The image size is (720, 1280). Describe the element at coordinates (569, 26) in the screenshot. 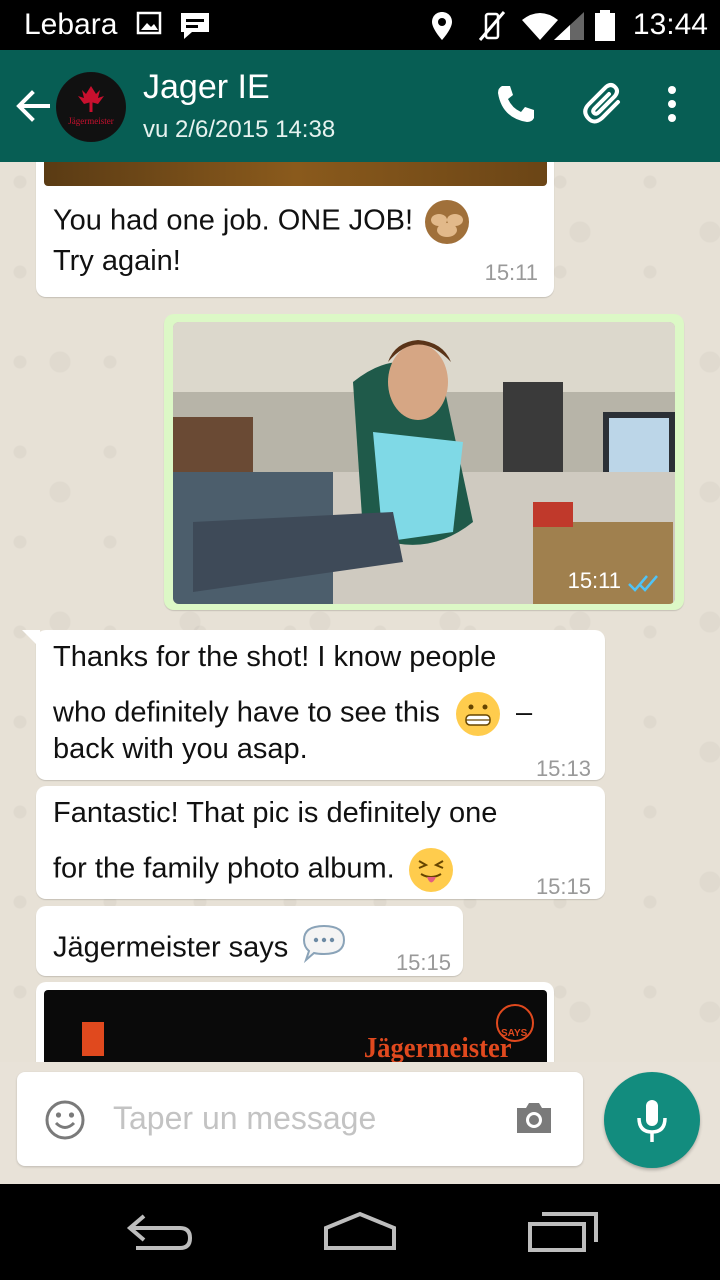

I see `signal-icon` at that location.